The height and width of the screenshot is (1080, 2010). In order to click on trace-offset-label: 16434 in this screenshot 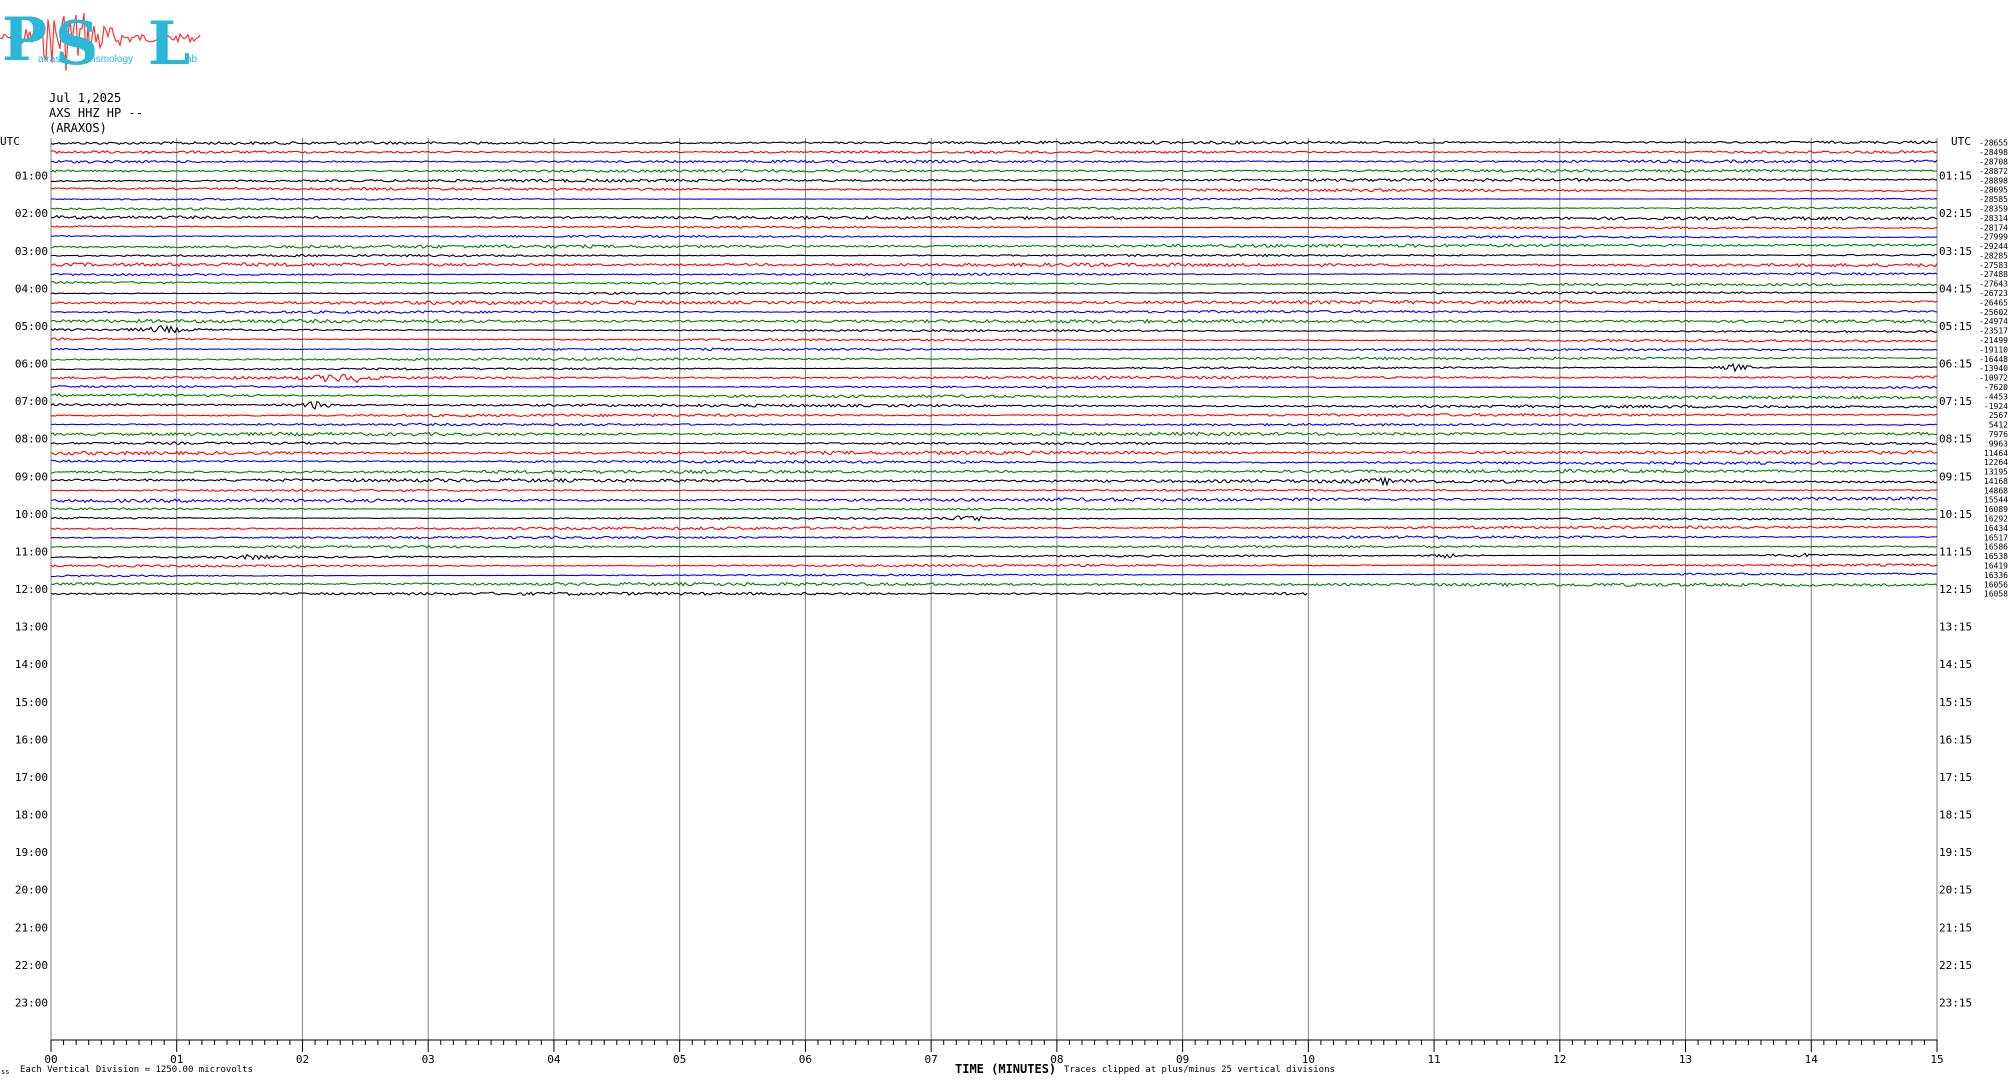, I will do `click(1996, 528)`.